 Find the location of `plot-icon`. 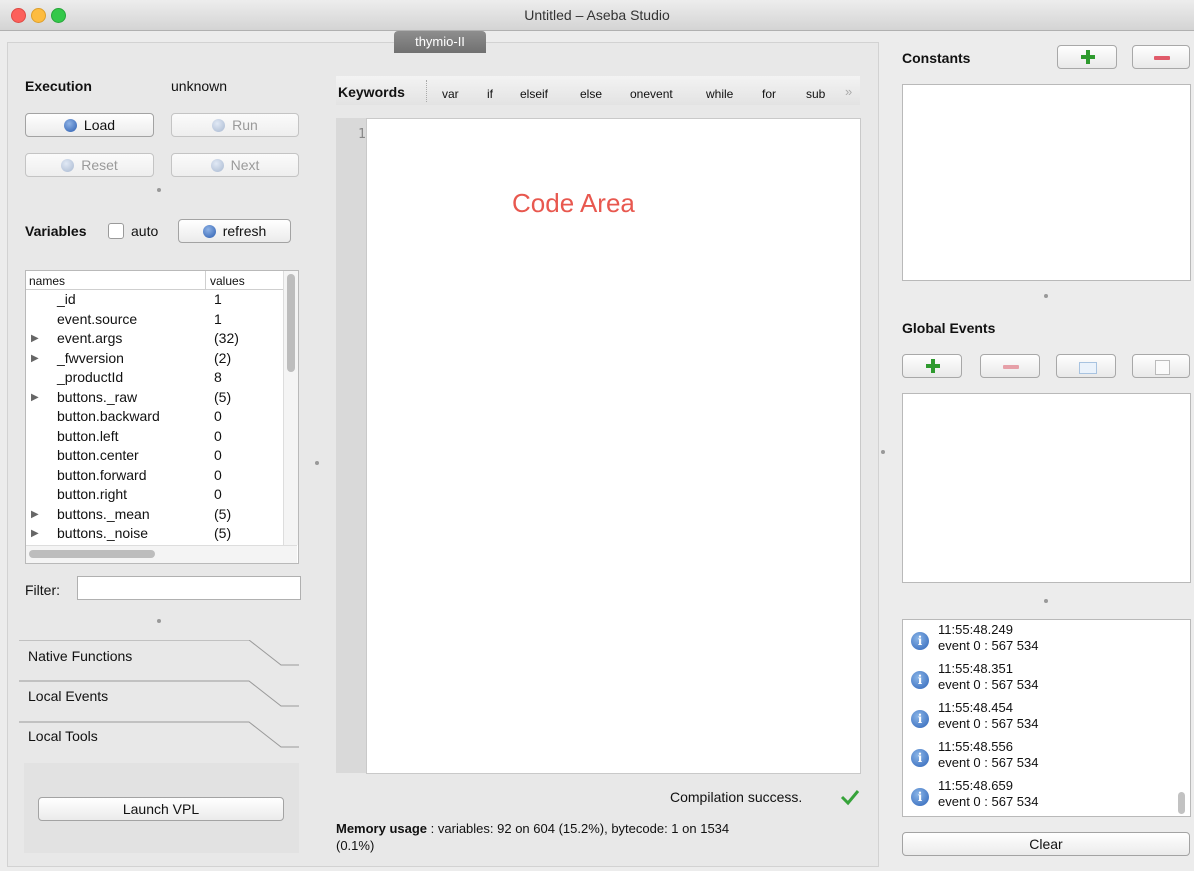

plot-icon is located at coordinates (1162, 367).